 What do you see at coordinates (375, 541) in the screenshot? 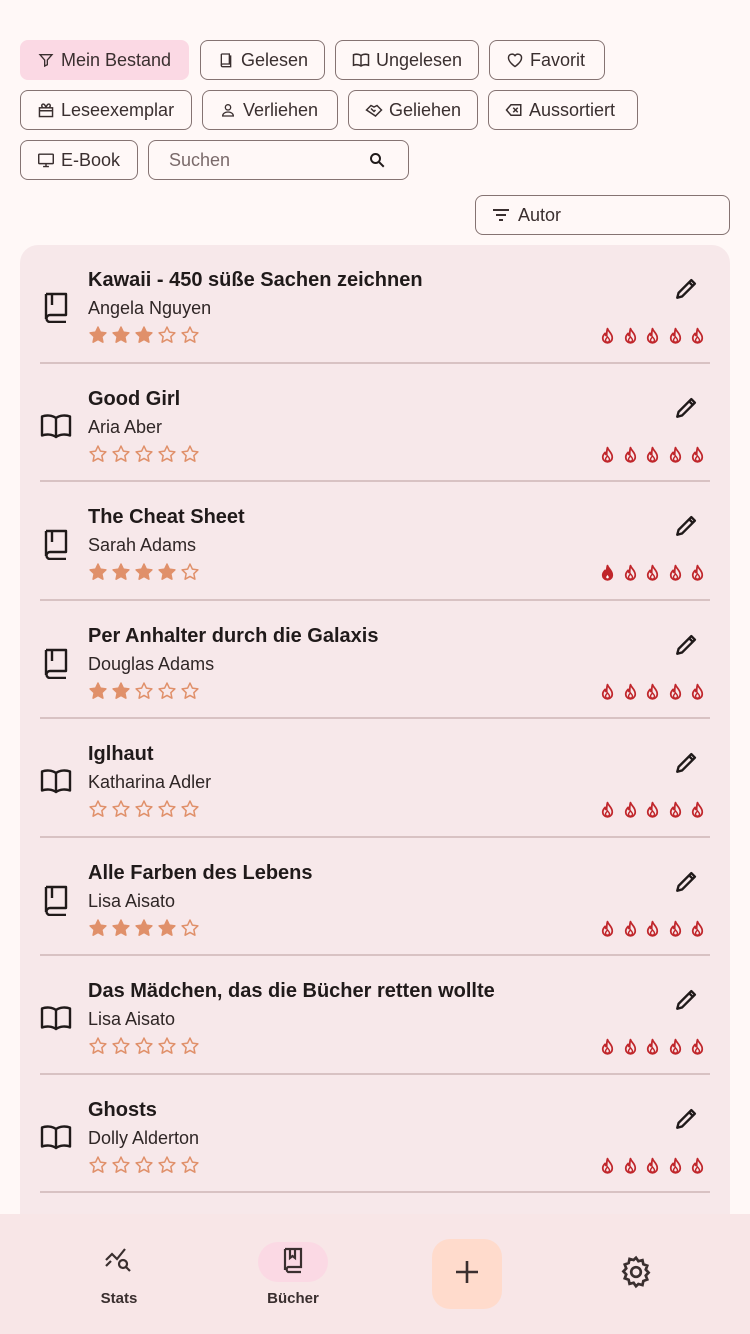
I see `list-item: The Cheat Sheet Sarah Adams` at bounding box center [375, 541].